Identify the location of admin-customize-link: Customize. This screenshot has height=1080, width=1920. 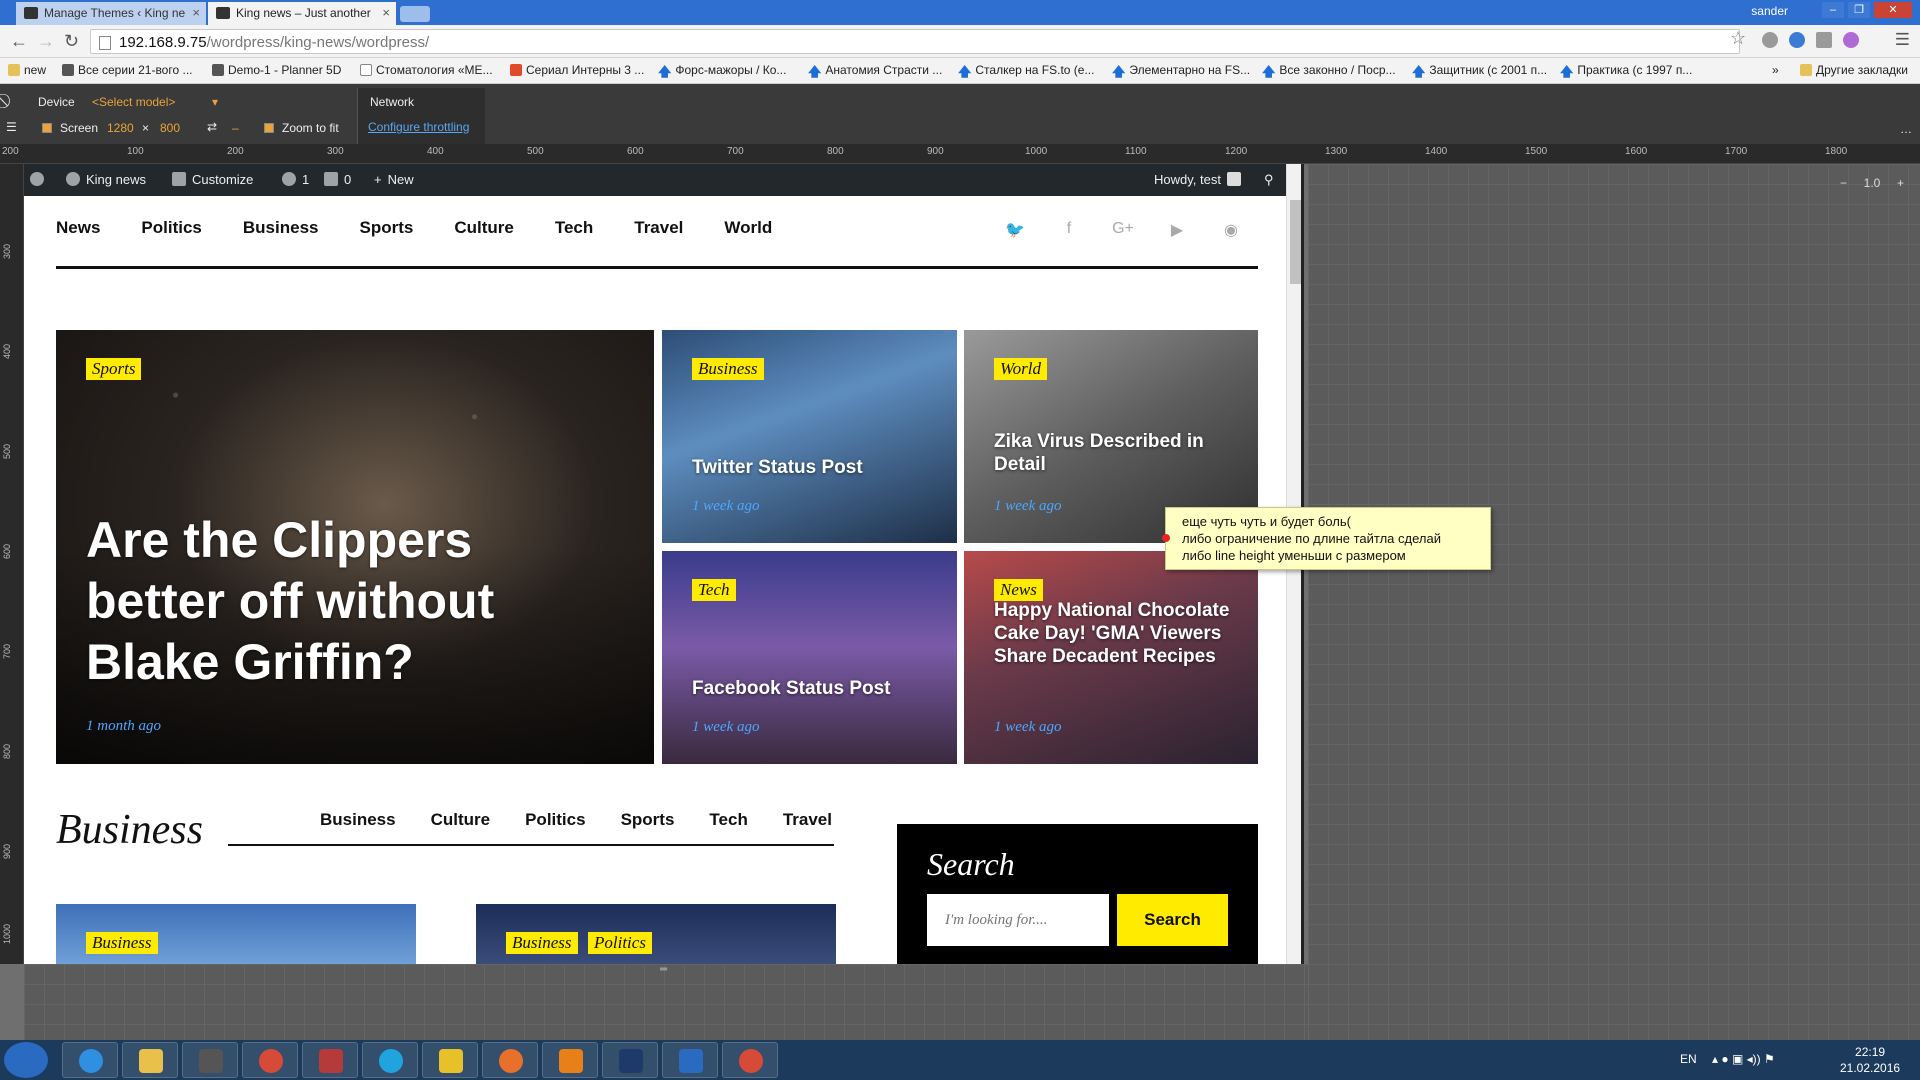
(212, 179).